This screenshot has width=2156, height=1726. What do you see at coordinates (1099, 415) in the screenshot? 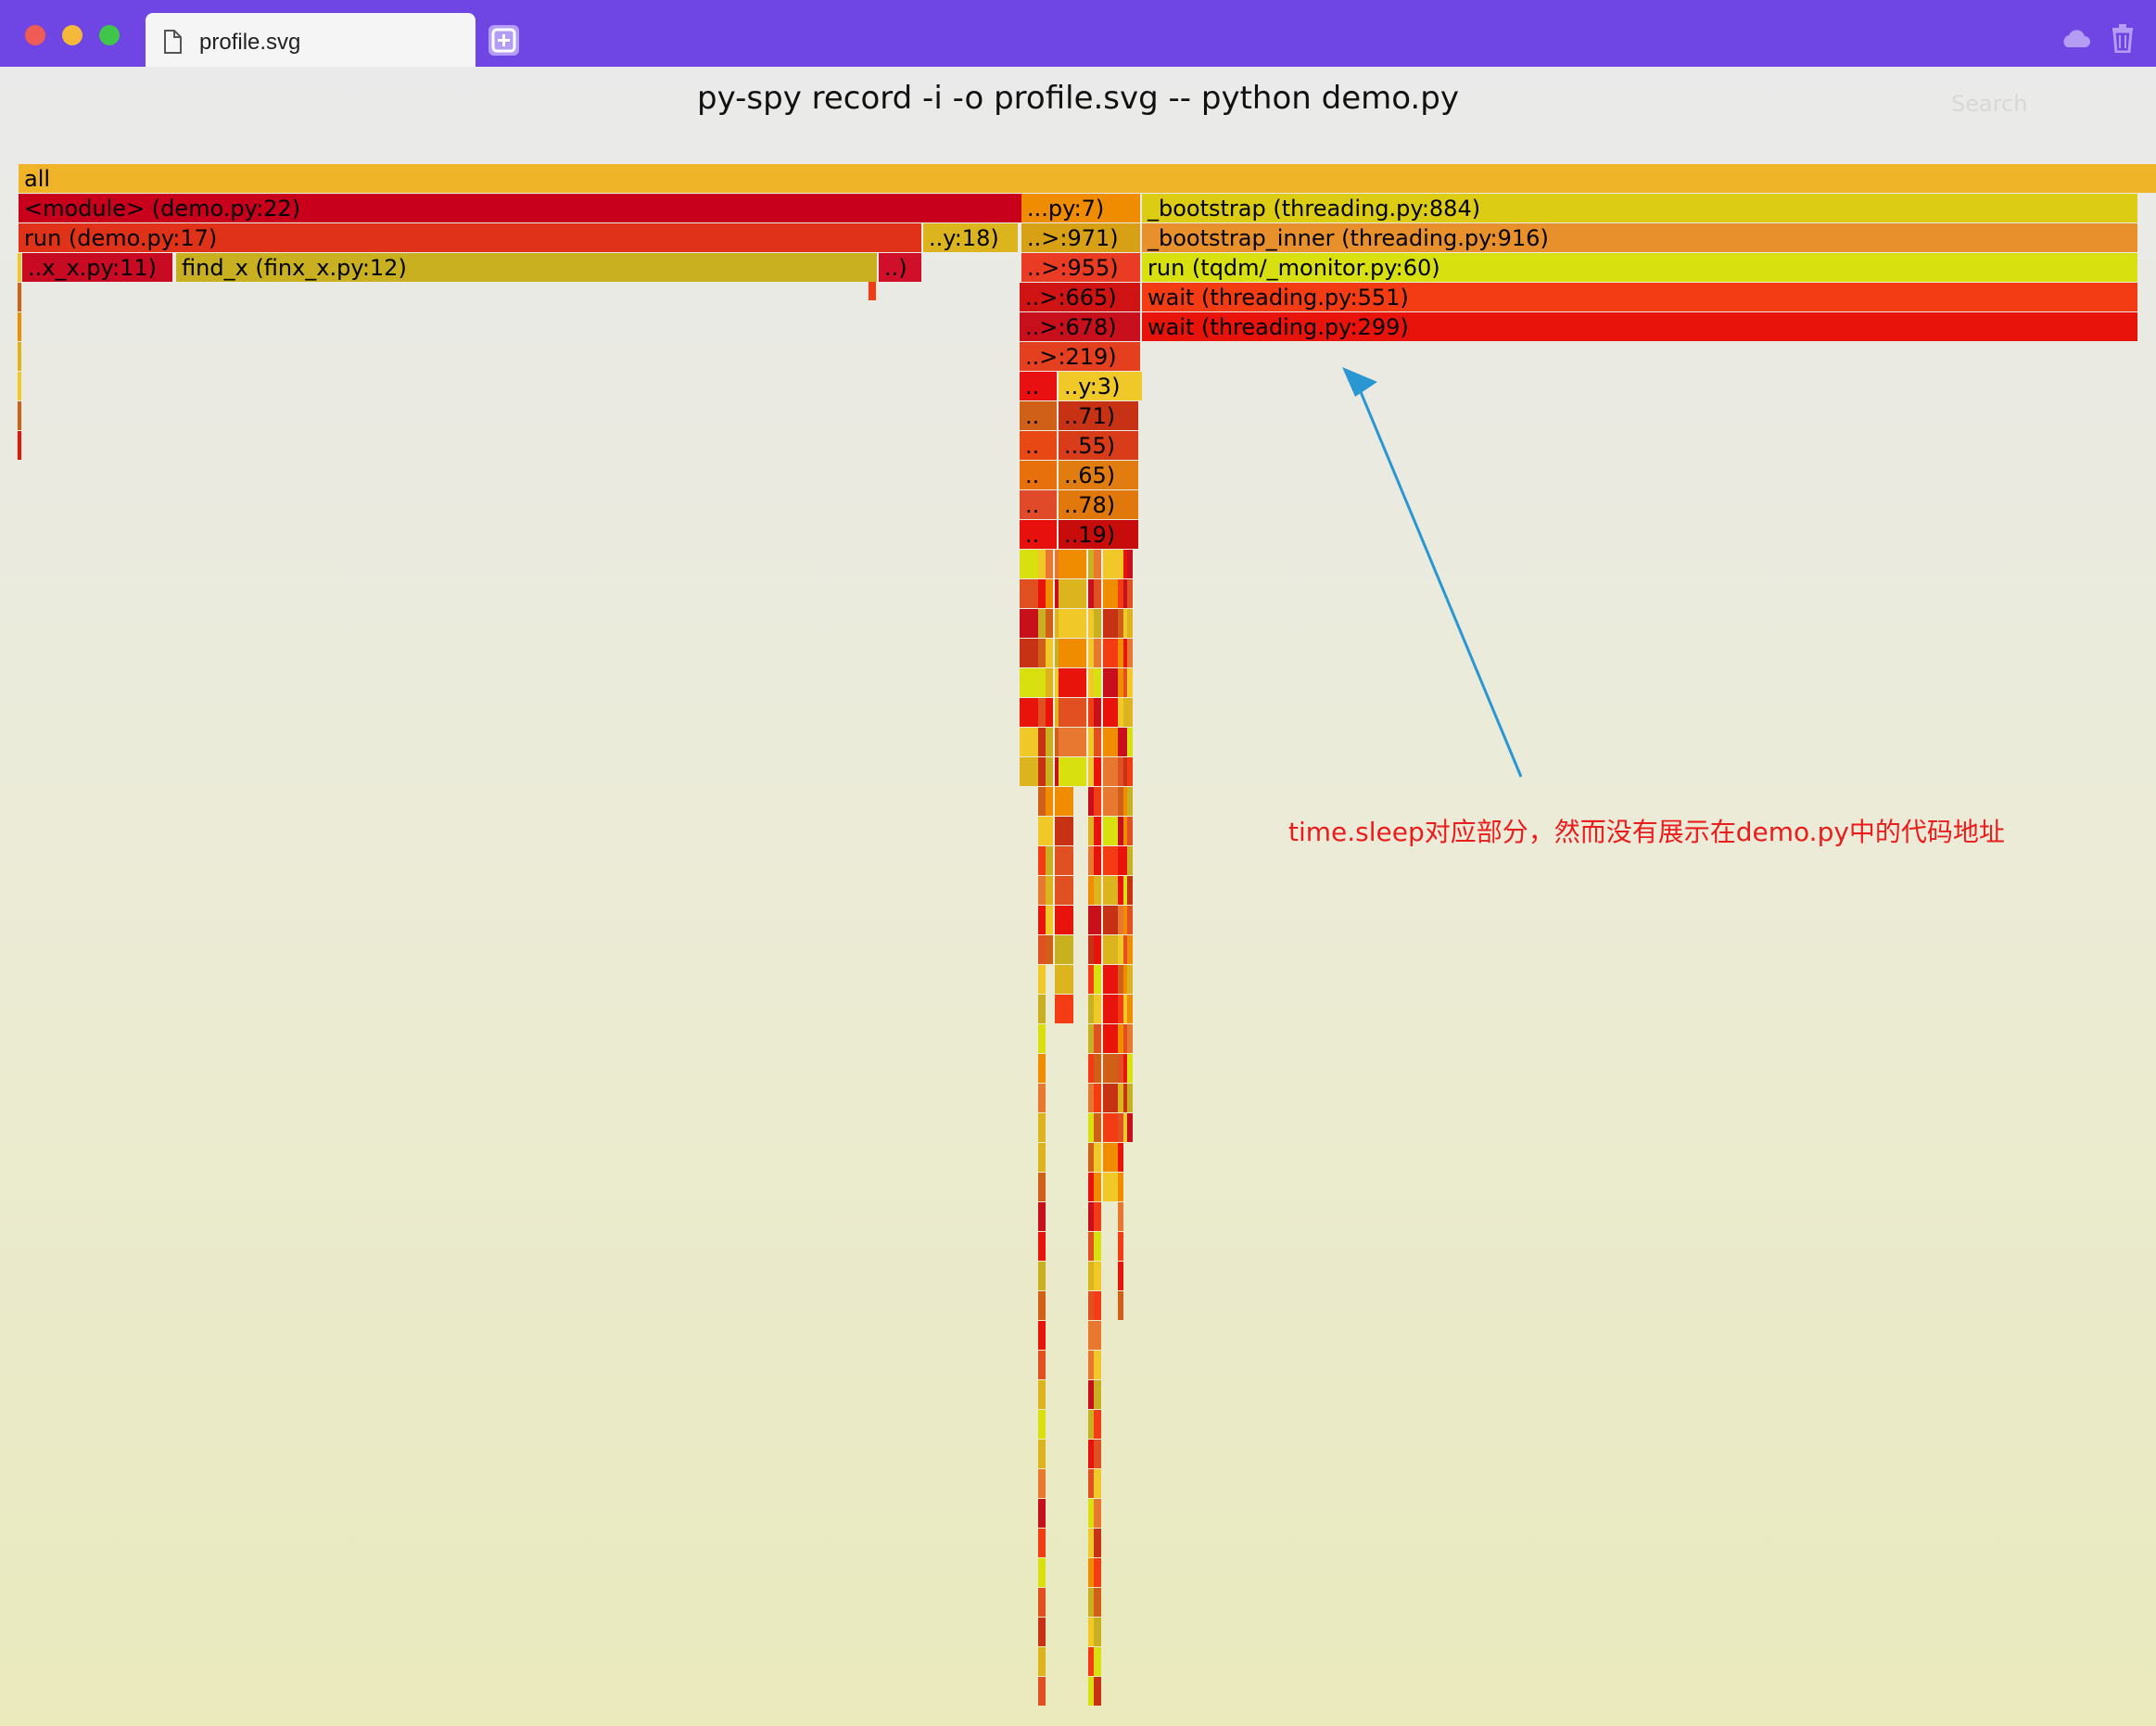
I see `flame-frame: ..71)` at bounding box center [1099, 415].